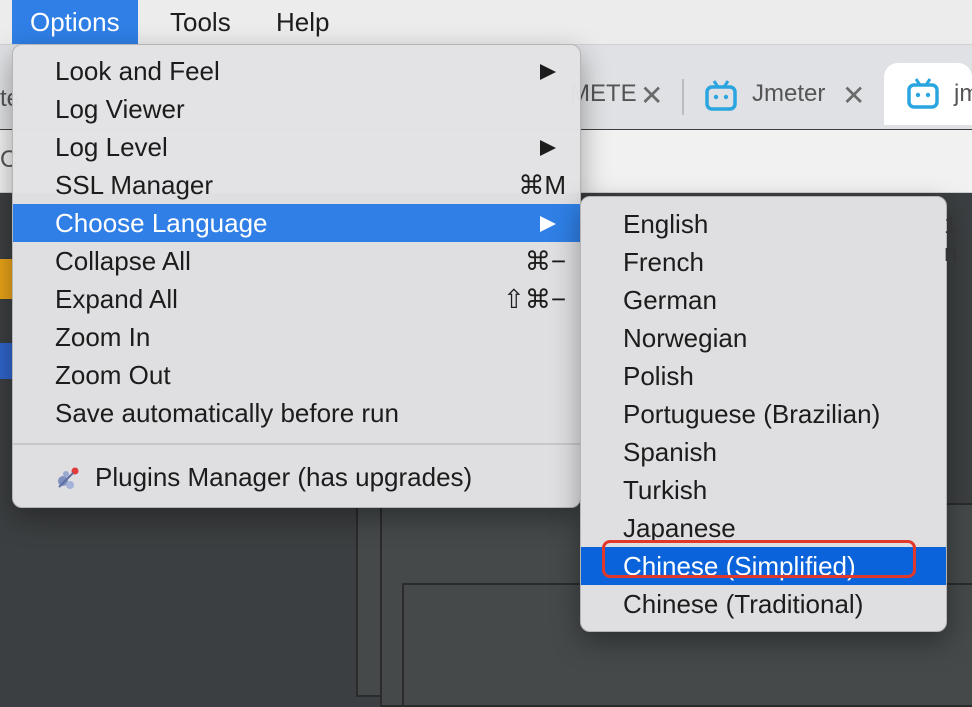  I want to click on language-label: Polish, so click(658, 376).